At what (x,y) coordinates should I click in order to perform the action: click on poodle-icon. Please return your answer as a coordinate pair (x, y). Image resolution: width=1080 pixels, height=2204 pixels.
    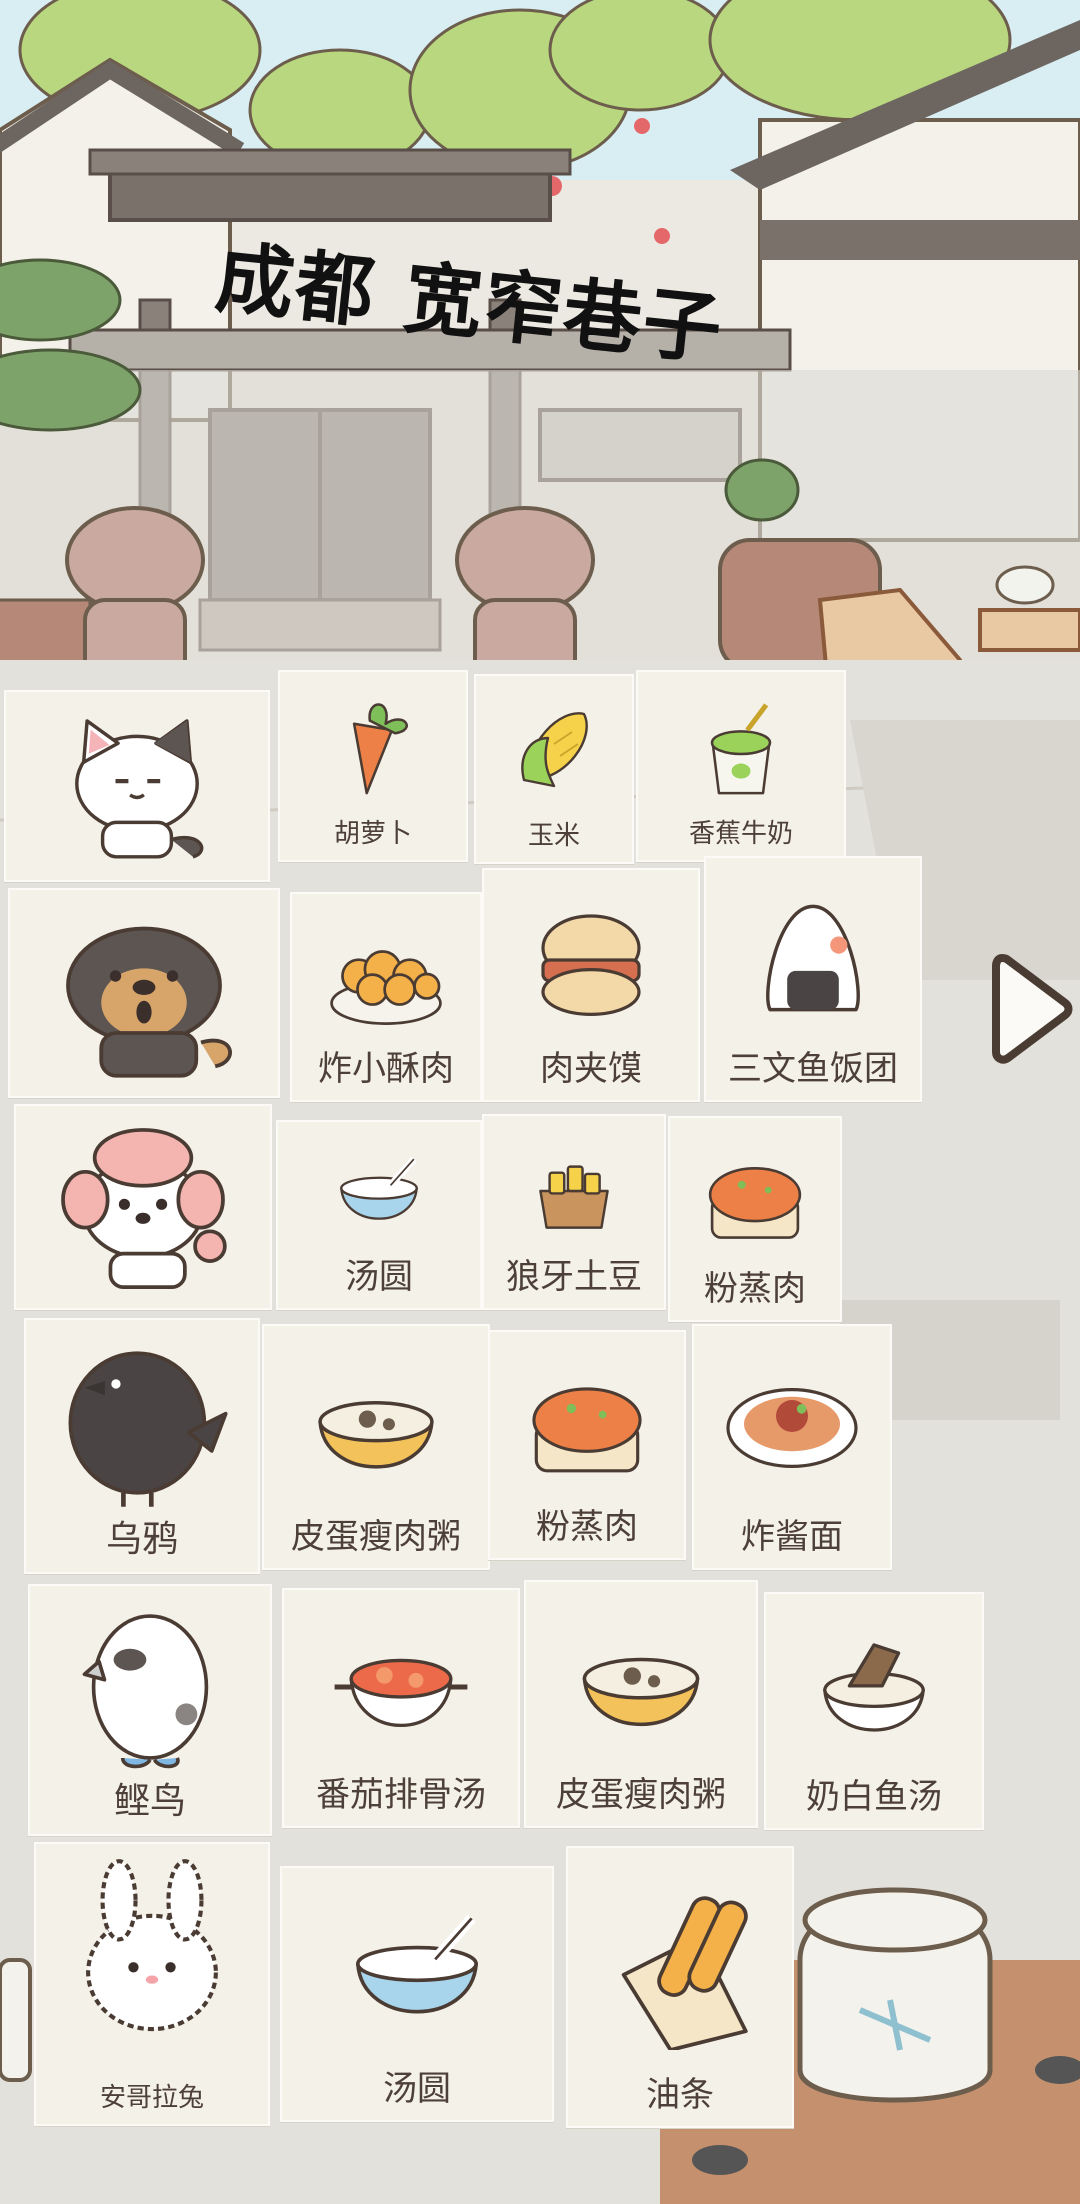
    Looking at the image, I should click on (144, 1208).